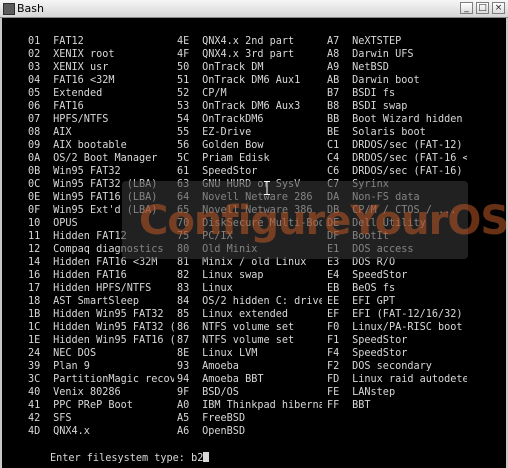  What do you see at coordinates (220, 392) in the screenshot?
I see `partition-type-name: BSD/OS` at bounding box center [220, 392].